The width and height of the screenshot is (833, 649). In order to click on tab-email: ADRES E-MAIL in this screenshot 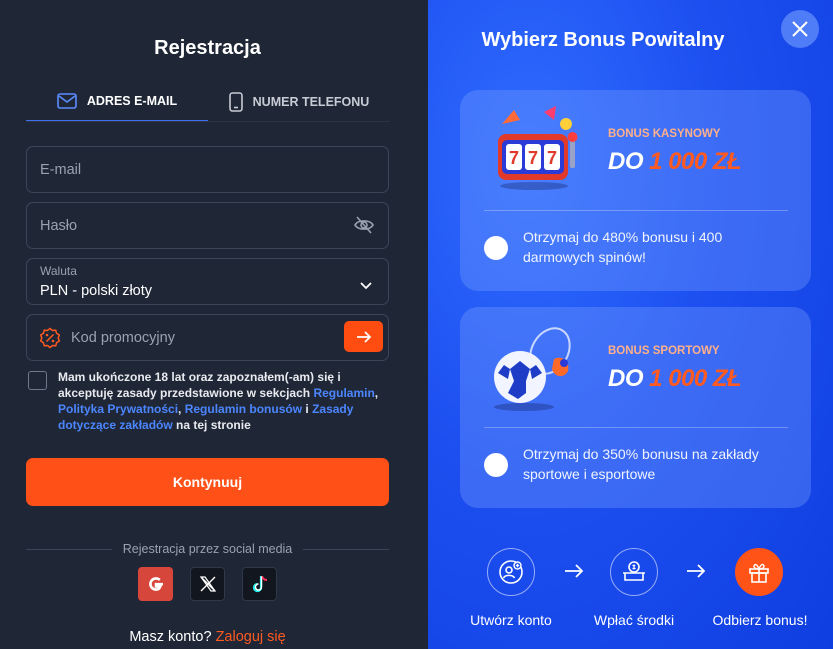, I will do `click(117, 102)`.